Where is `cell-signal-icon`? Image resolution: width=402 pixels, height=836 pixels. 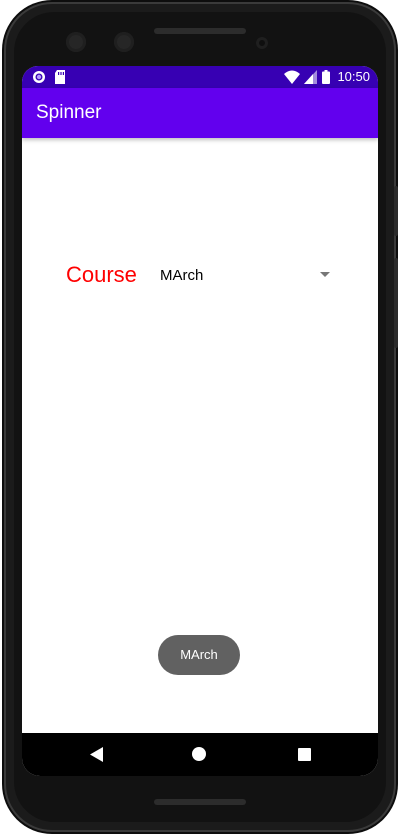
cell-signal-icon is located at coordinates (310, 79).